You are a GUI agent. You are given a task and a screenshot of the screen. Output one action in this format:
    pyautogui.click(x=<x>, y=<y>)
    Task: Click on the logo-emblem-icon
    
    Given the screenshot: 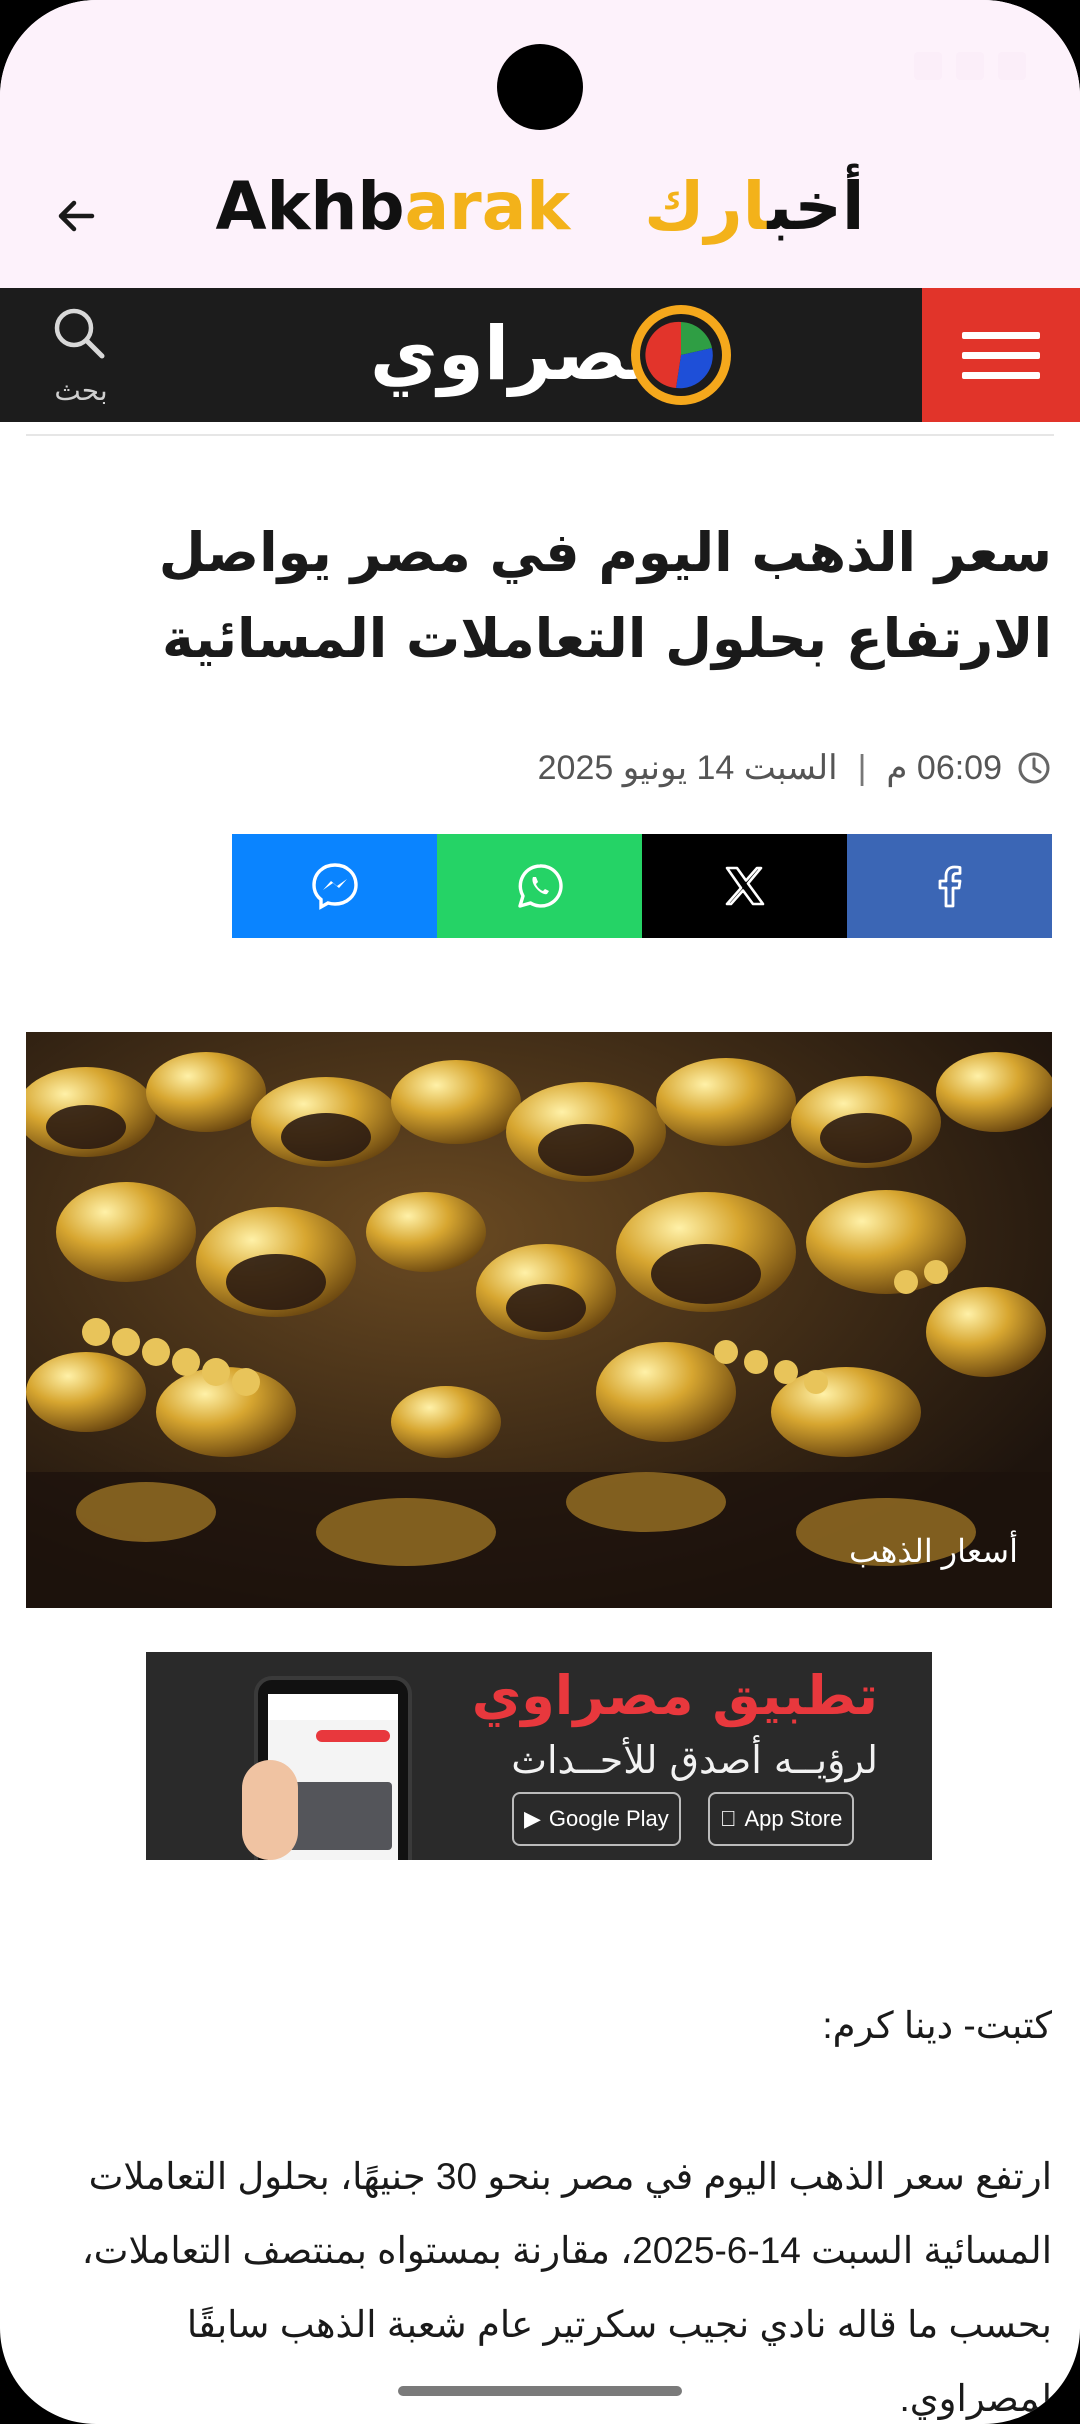 What is the action you would take?
    pyautogui.click(x=681, y=355)
    